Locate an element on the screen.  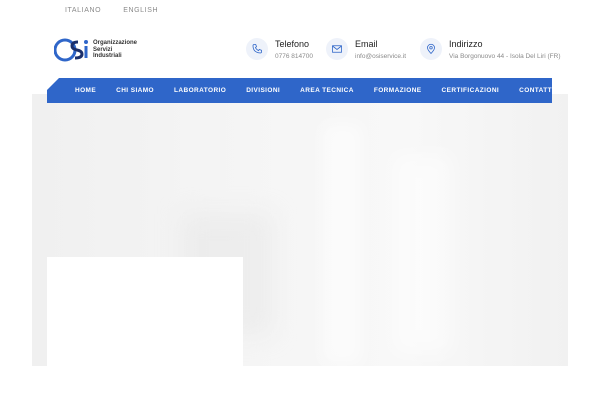
hero-white-panel is located at coordinates (145, 312).